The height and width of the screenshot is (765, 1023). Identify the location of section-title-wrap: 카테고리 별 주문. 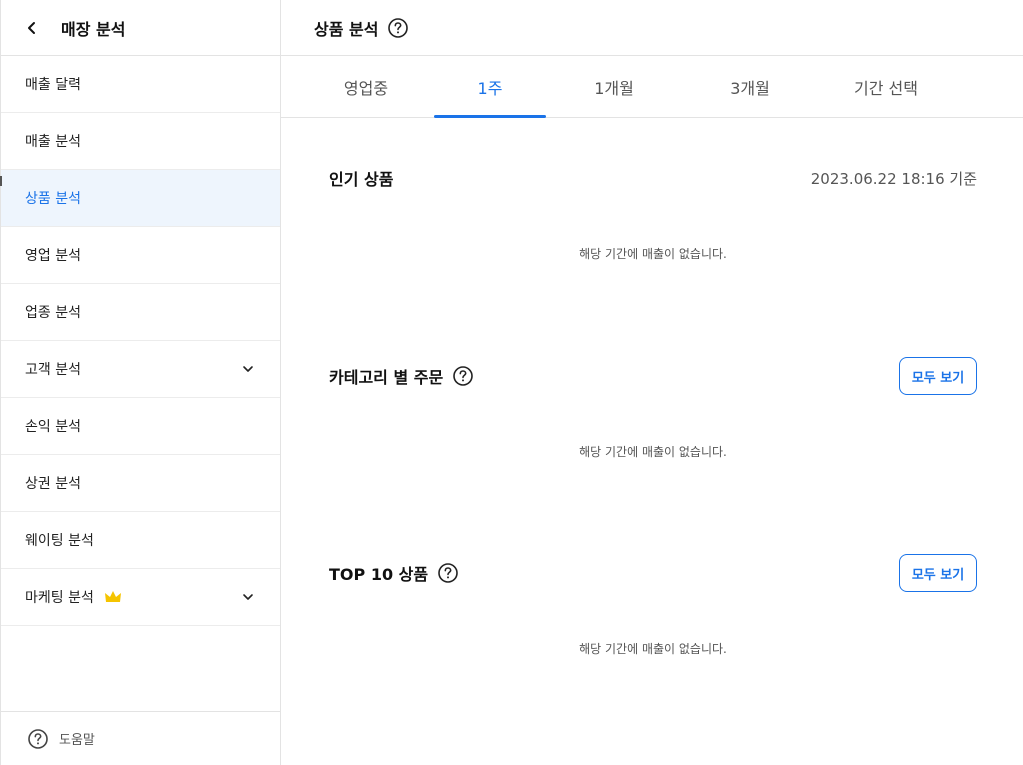
(401, 376).